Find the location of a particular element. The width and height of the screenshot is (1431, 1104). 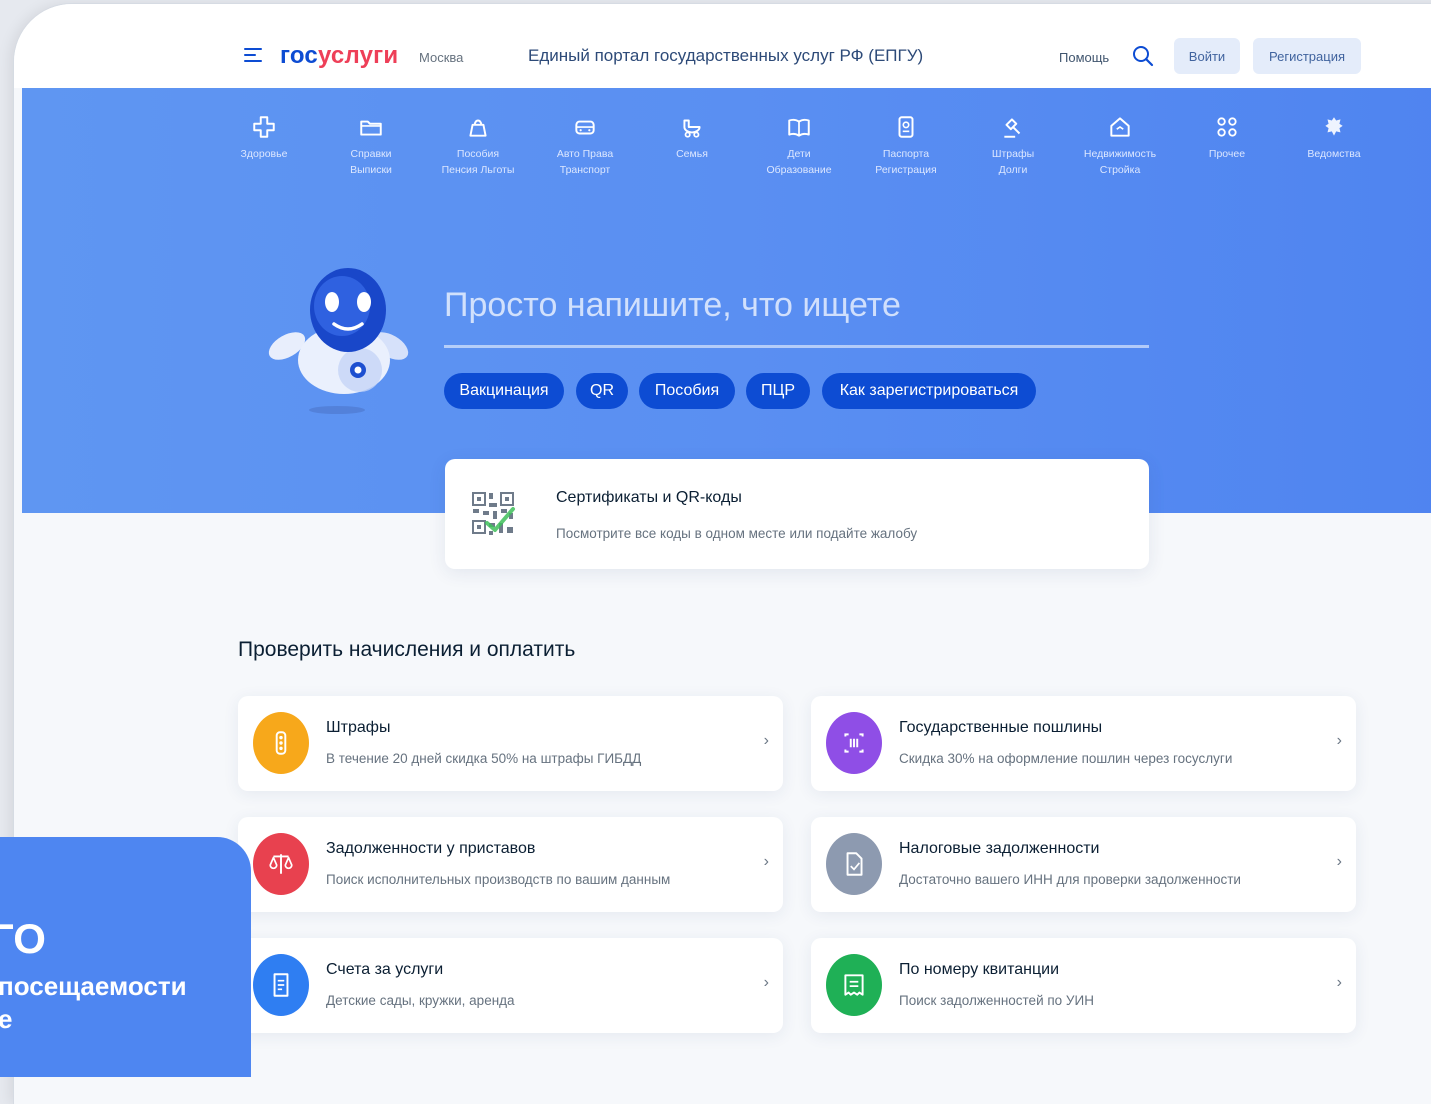

book-icon is located at coordinates (799, 127).